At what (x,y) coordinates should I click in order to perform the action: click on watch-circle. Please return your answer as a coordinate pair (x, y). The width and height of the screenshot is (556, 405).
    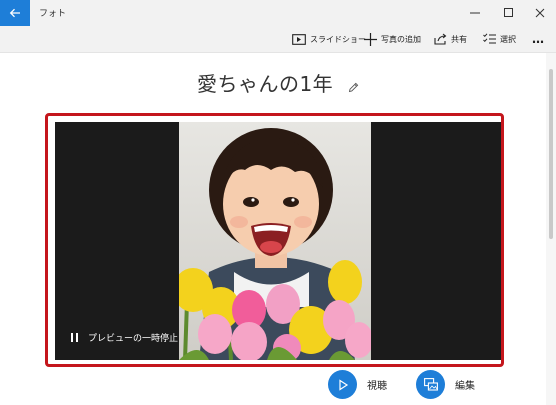
    Looking at the image, I should click on (342, 384).